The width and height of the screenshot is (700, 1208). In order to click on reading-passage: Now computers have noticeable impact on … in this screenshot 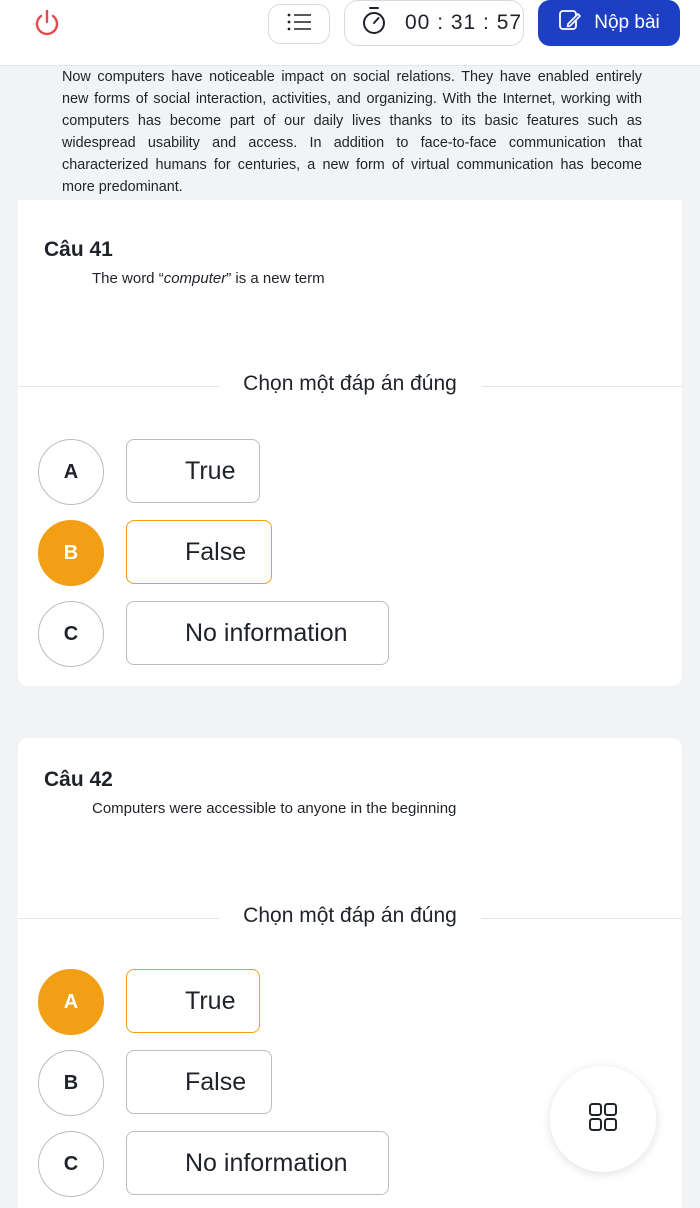, I will do `click(352, 132)`.